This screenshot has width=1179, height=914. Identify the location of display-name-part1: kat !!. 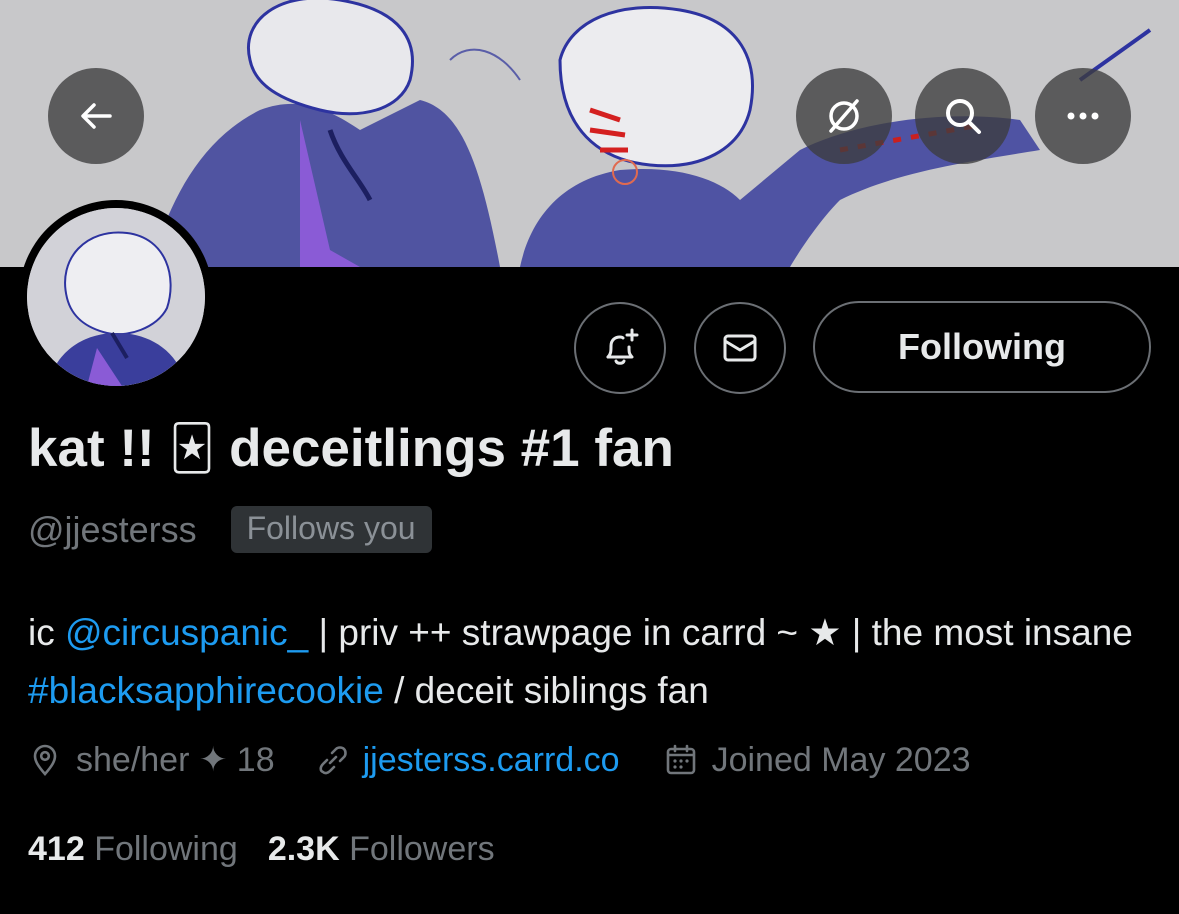
(99, 448).